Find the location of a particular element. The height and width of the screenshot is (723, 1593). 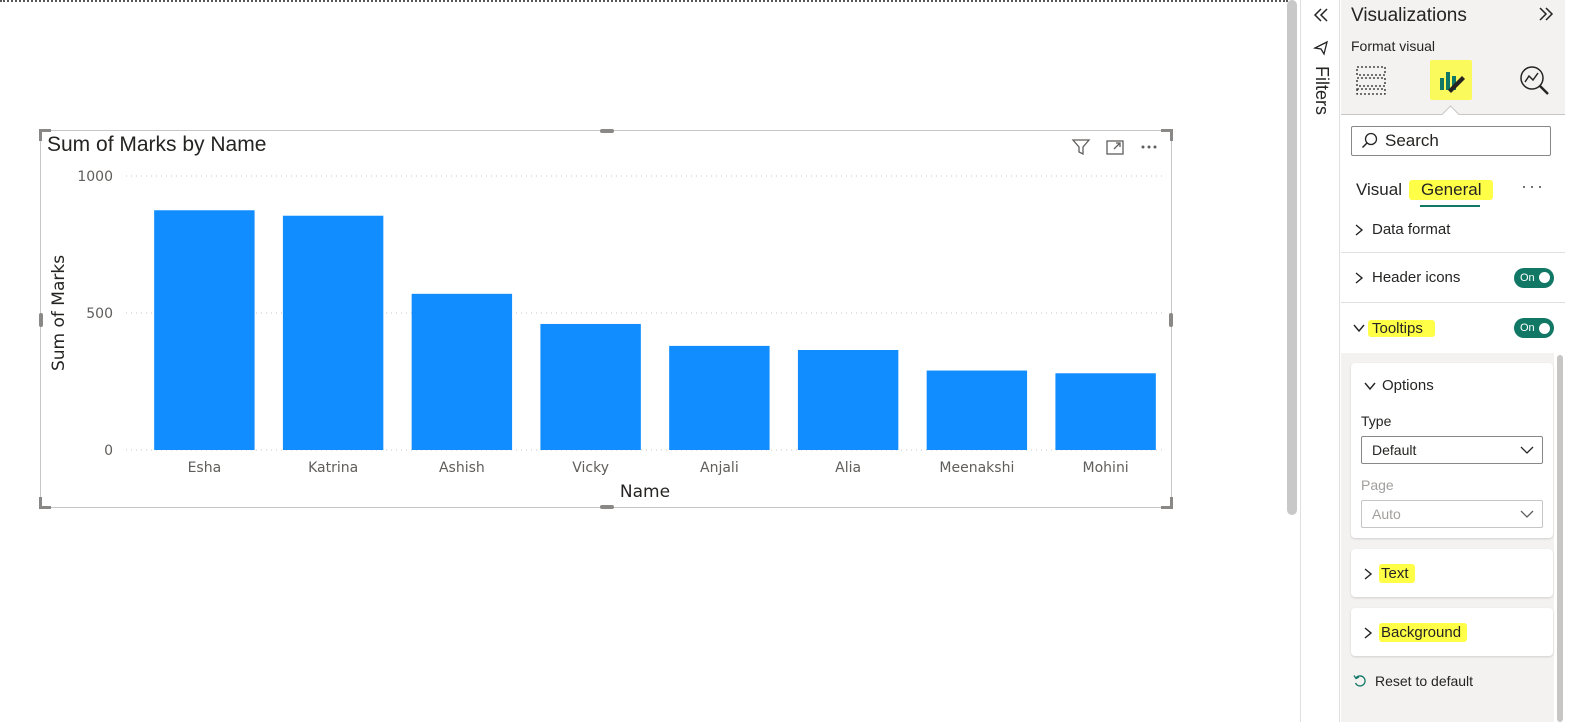

y-tick-label: 0 is located at coordinates (108, 451).